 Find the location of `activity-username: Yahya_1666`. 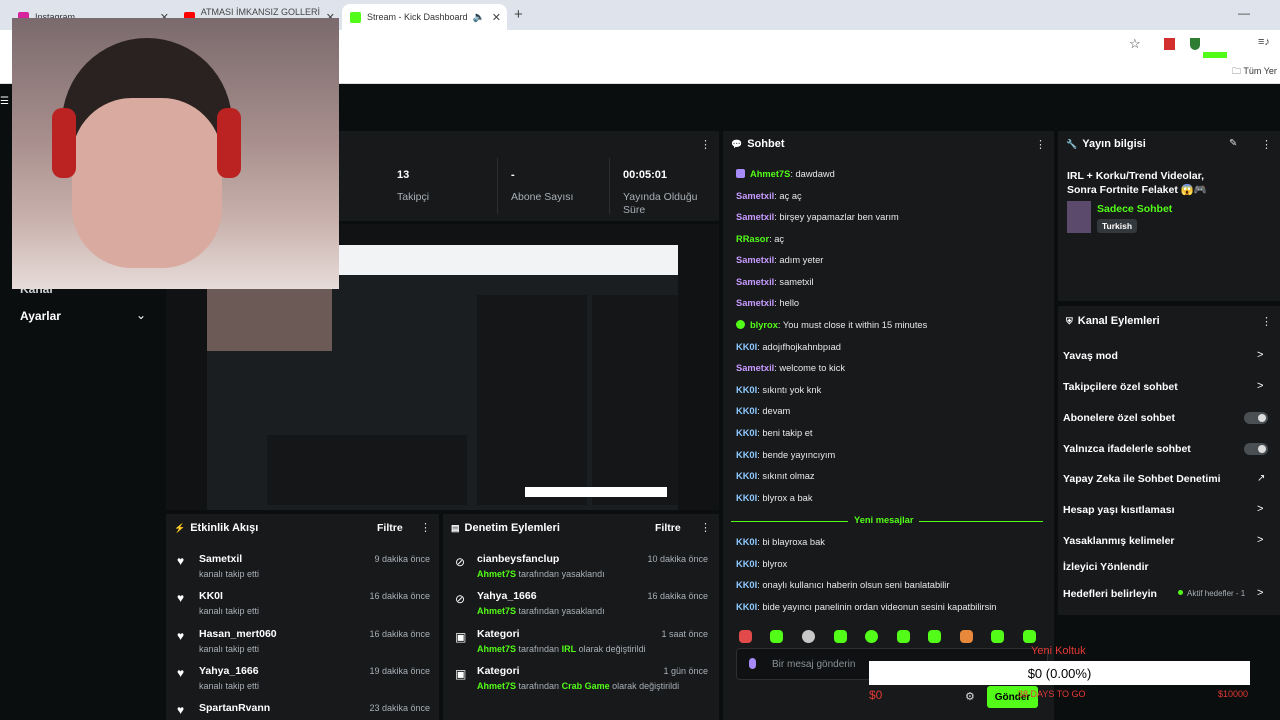

activity-username: Yahya_1666 is located at coordinates (229, 671).